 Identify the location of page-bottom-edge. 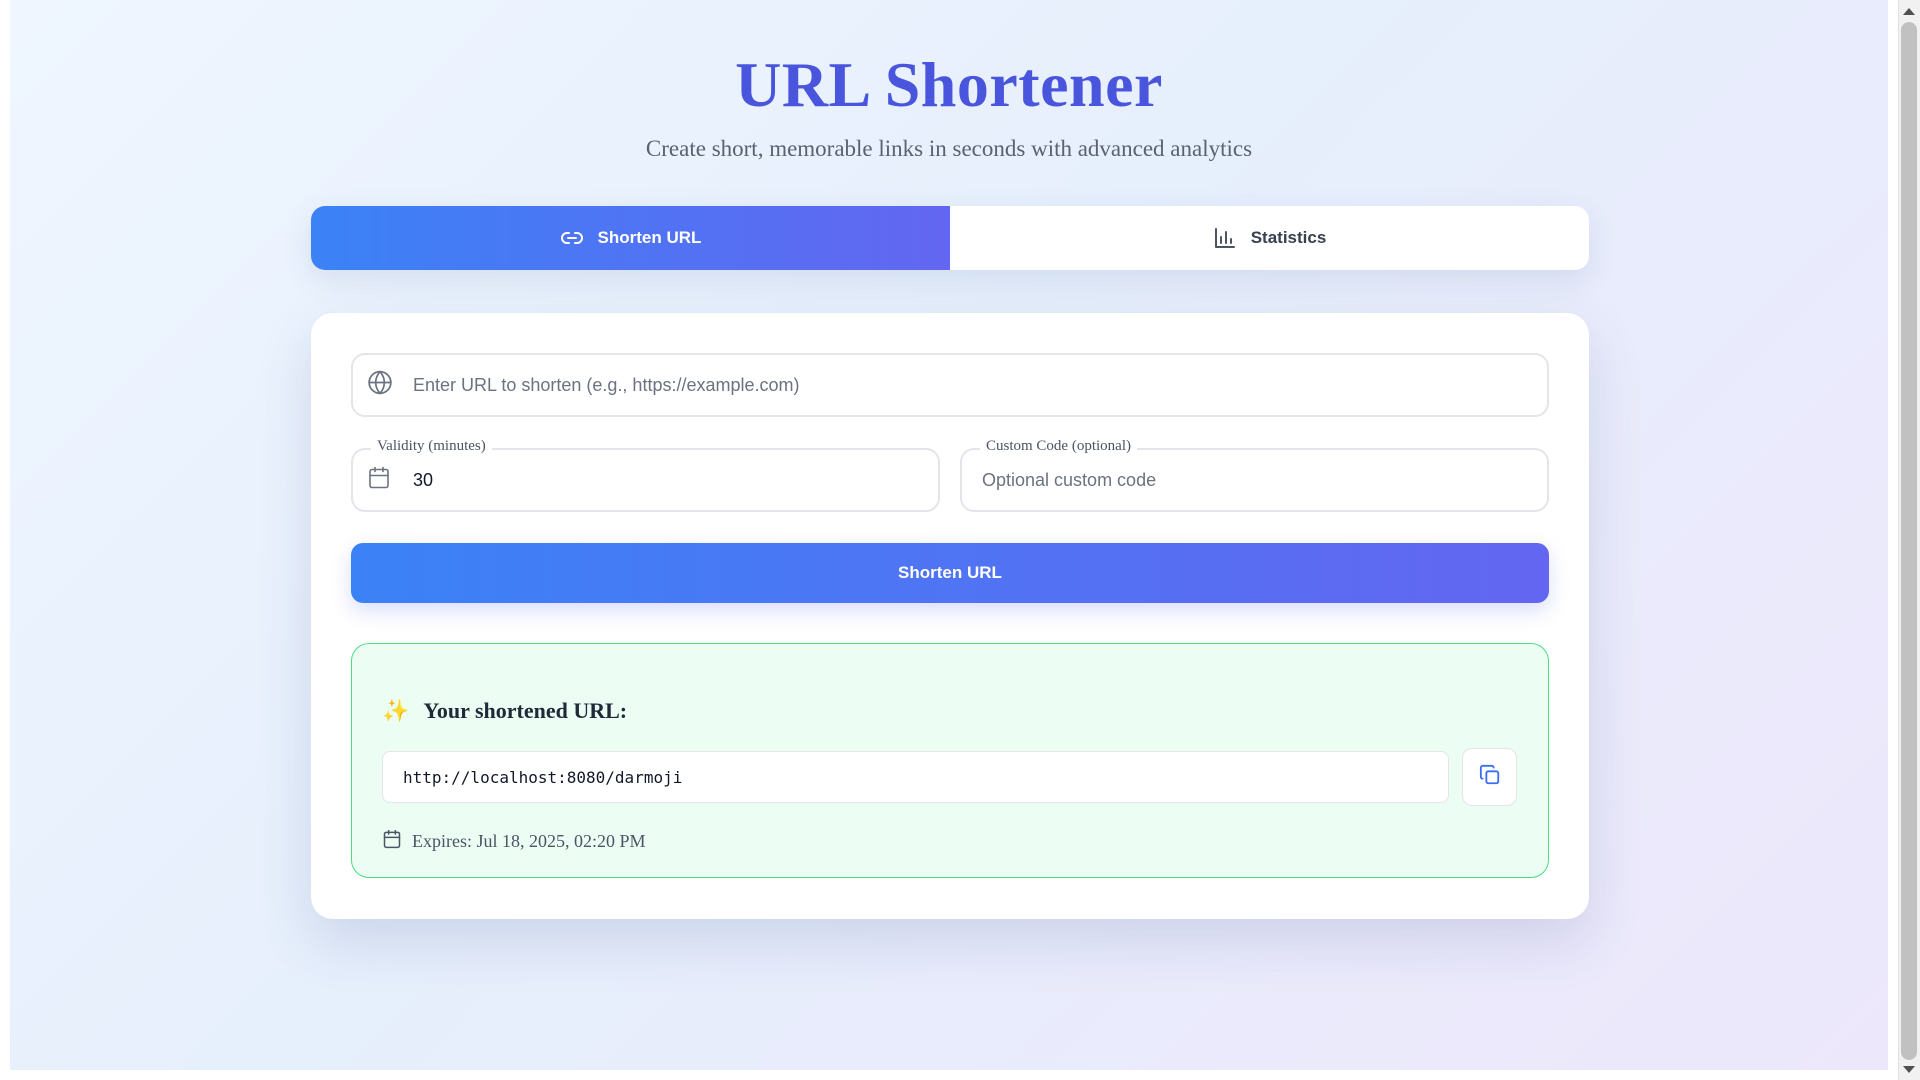
(960, 1075).